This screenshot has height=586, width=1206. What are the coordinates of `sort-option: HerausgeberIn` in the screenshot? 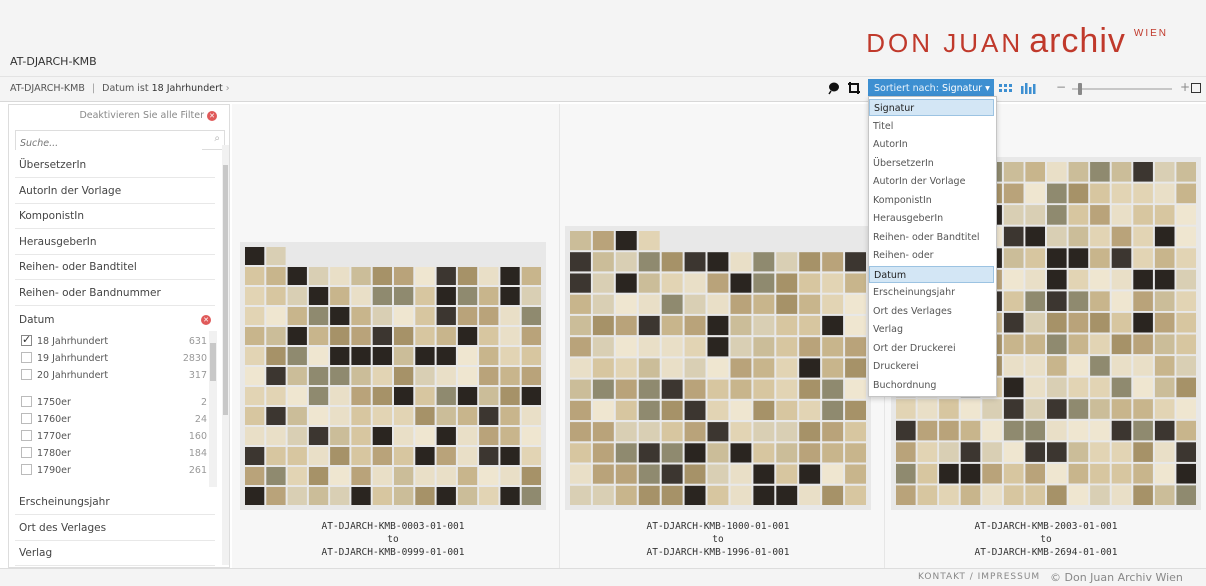 It's located at (931, 218).